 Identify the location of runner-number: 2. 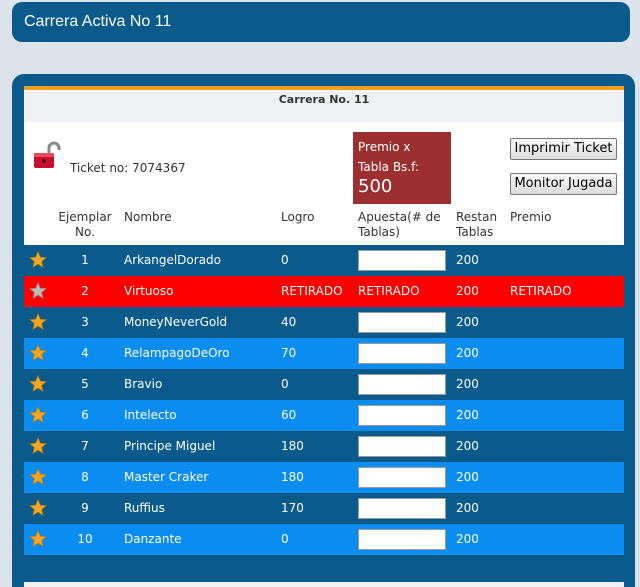
(85, 291).